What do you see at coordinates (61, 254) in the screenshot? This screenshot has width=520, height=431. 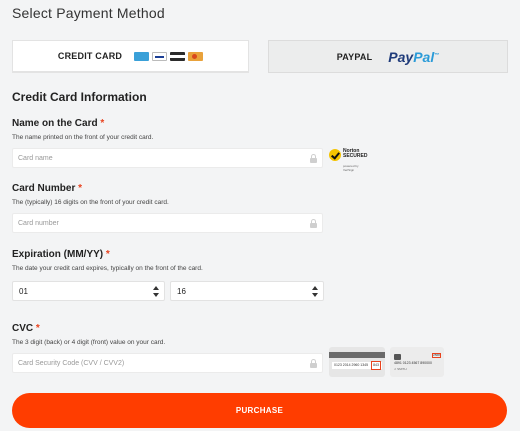 I see `expiration-label: Expiration (MM/YY) *` at bounding box center [61, 254].